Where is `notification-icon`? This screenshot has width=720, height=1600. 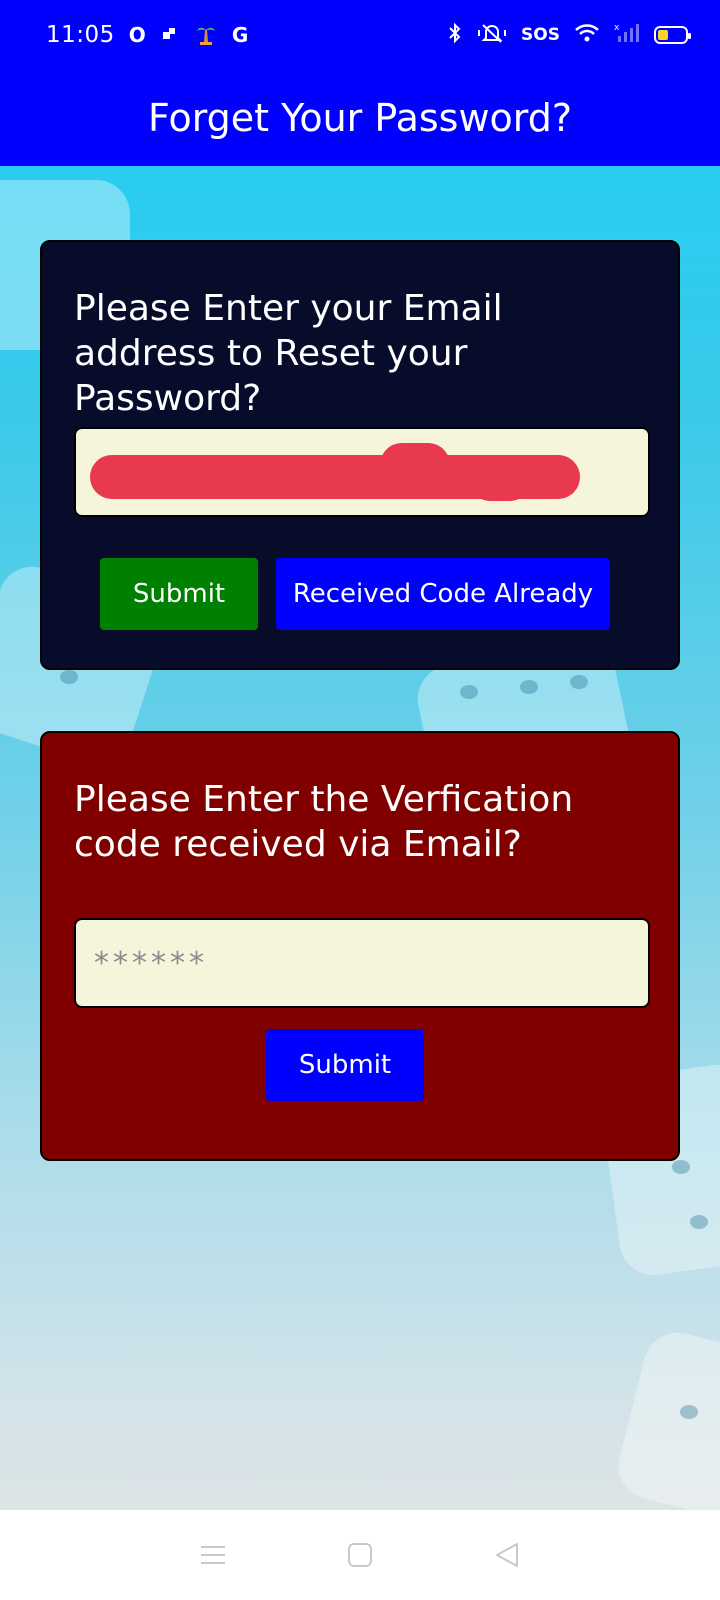 notification-icon is located at coordinates (170, 35).